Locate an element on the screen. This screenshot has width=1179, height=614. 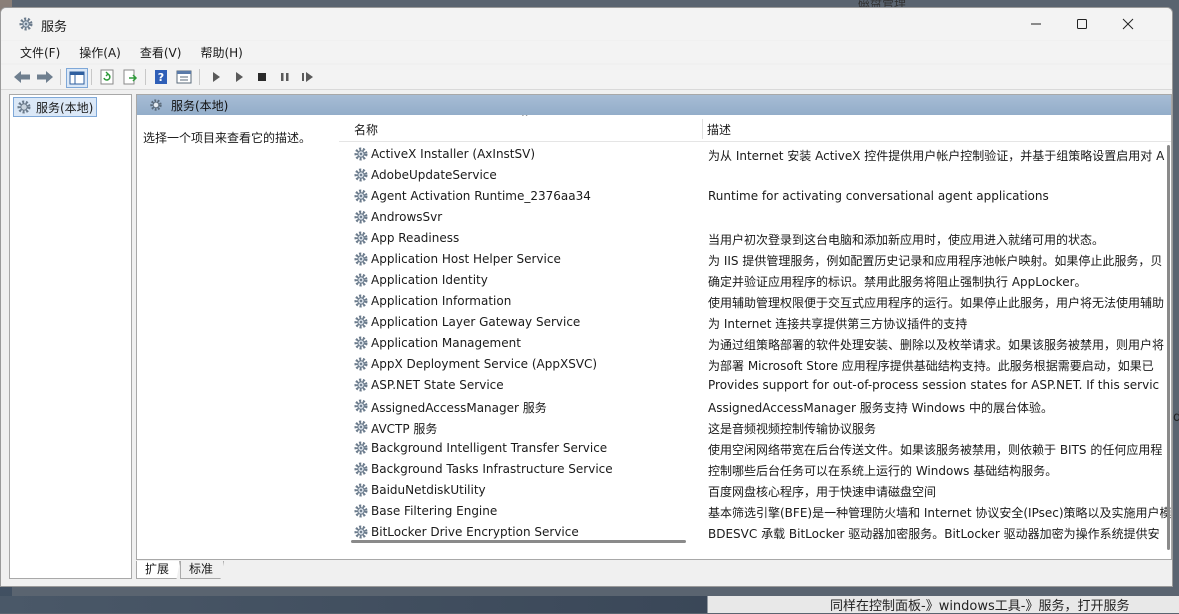
stop-service-button is located at coordinates (262, 77).